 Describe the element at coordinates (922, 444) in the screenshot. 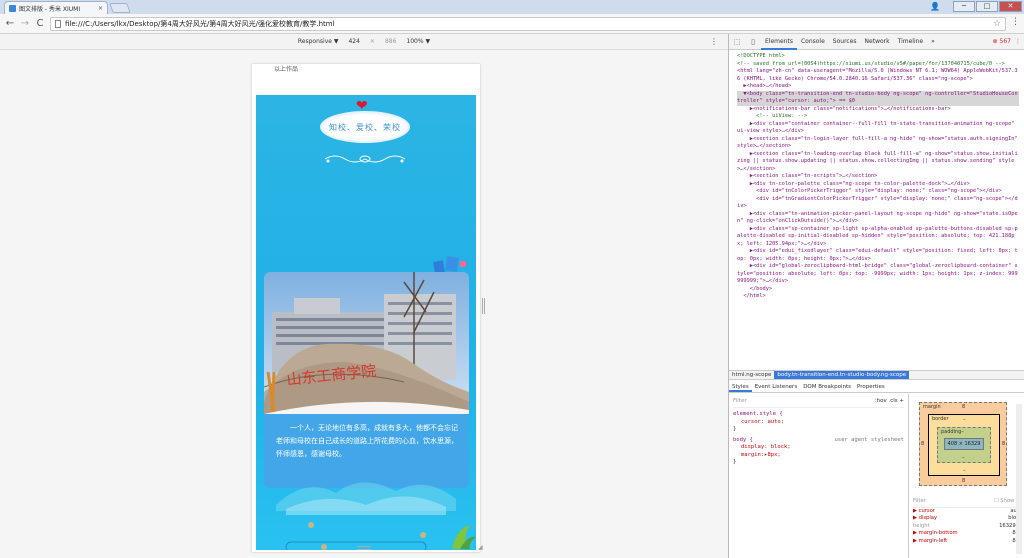

I see `margin-left-value: 8` at that location.